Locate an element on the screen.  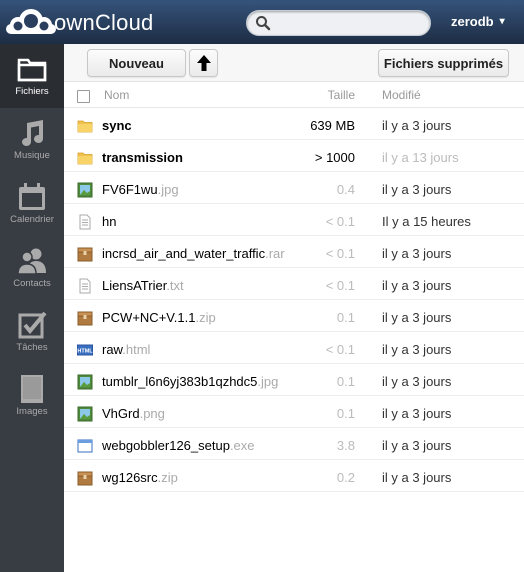
controls-bar: Nouveau Fichiers supprimés is located at coordinates (294, 63).